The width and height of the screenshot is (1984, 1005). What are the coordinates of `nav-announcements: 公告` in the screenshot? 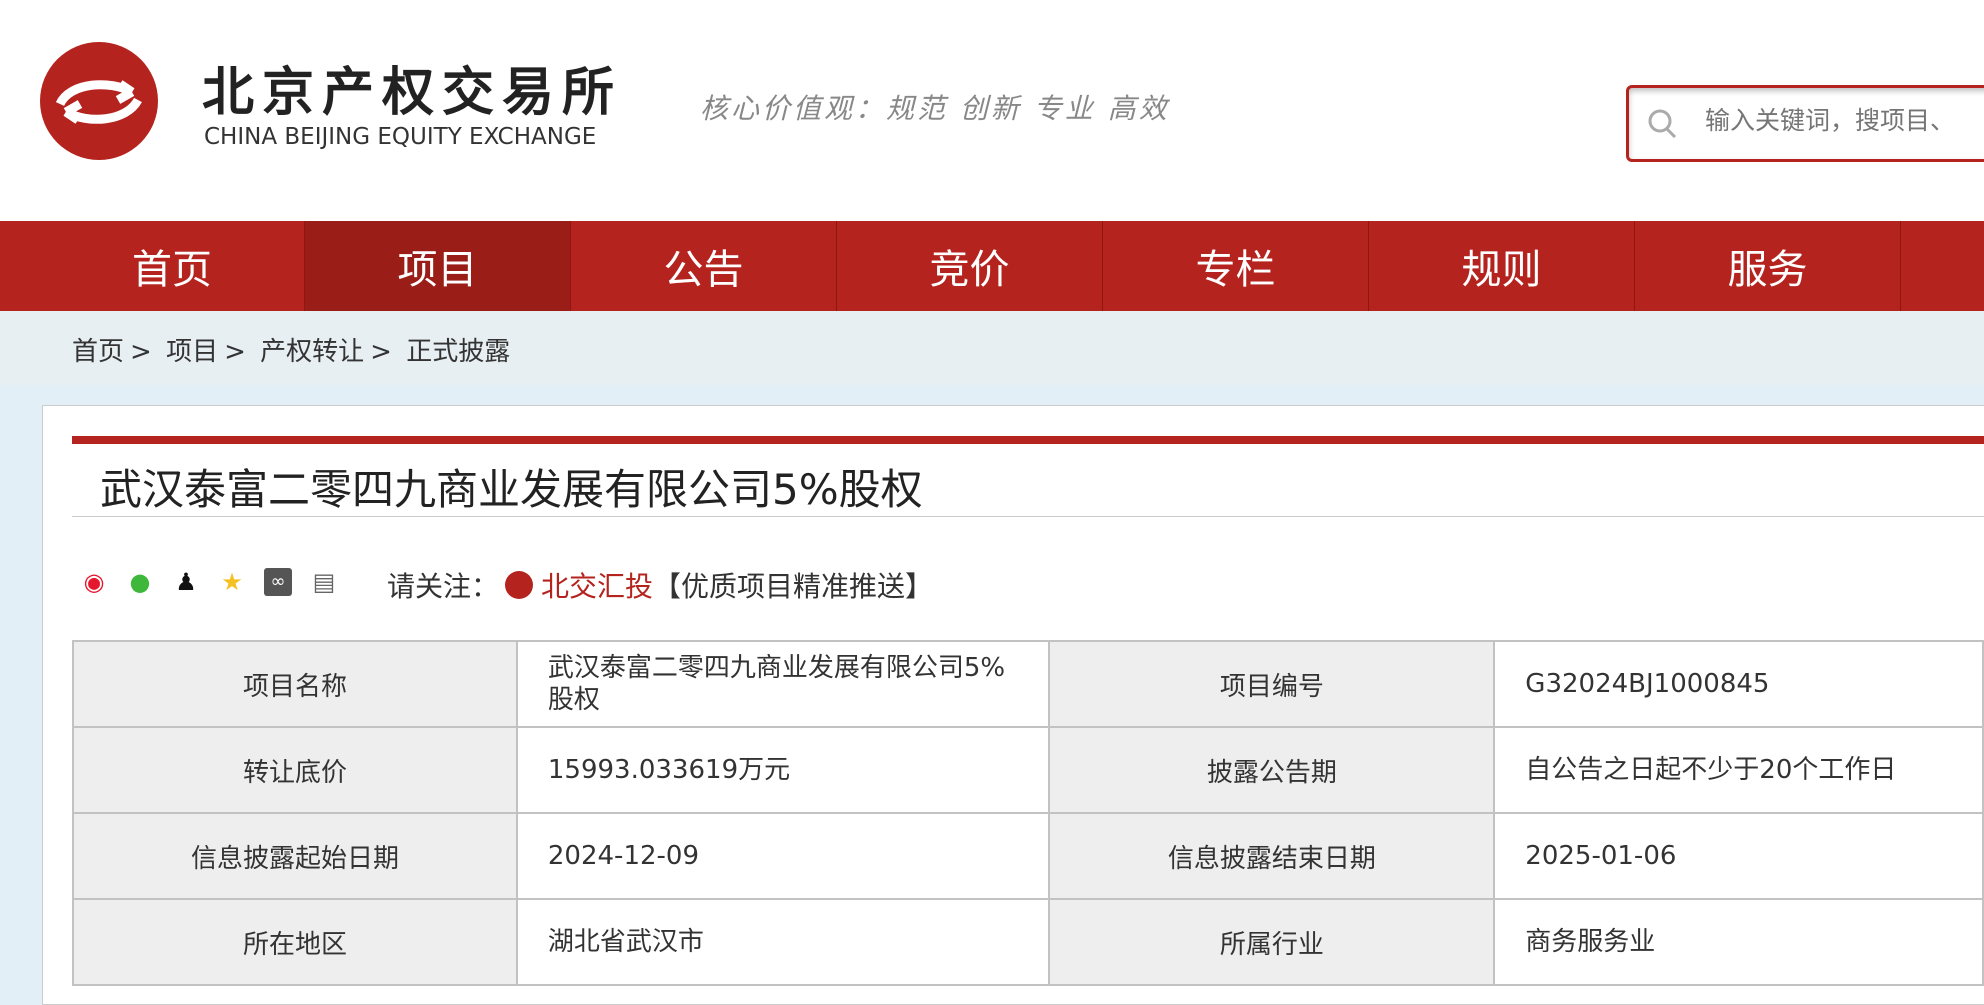 It's located at (704, 266).